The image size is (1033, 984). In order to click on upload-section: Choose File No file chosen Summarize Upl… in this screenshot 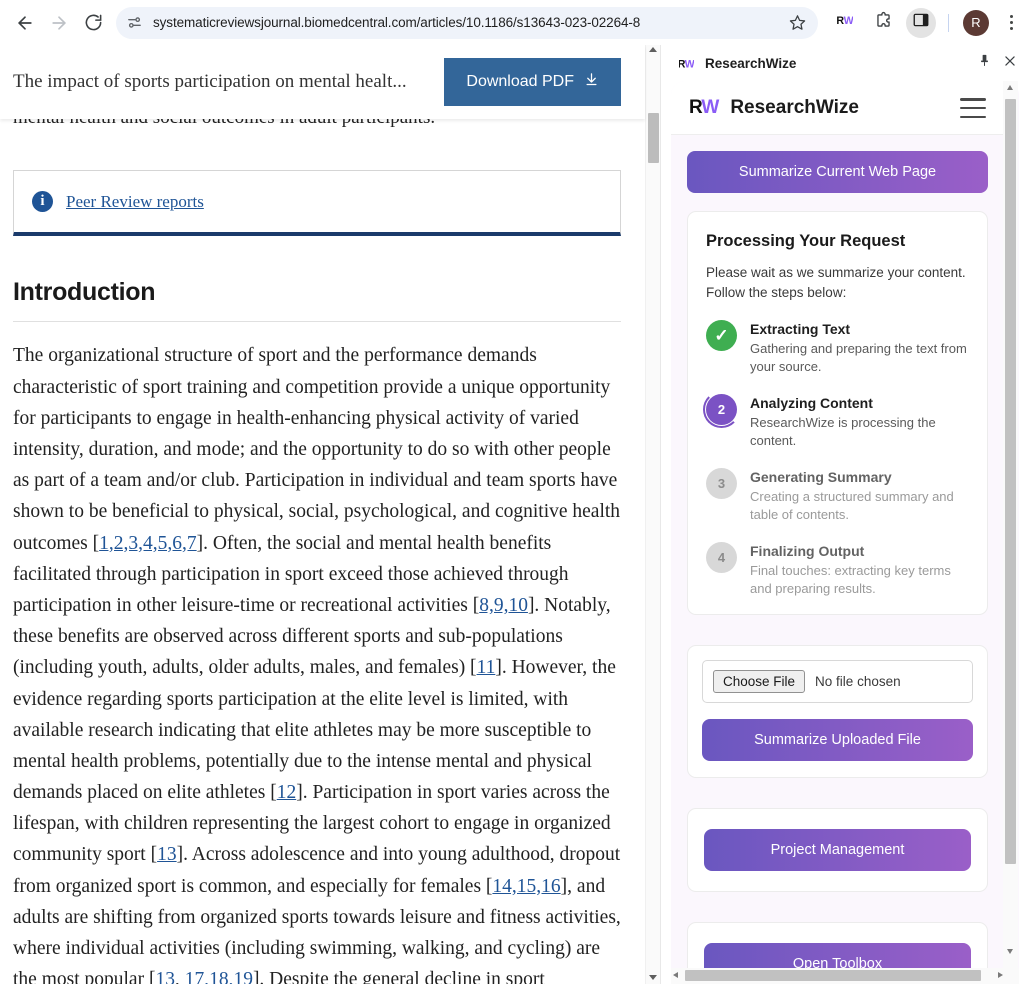, I will do `click(837, 726)`.